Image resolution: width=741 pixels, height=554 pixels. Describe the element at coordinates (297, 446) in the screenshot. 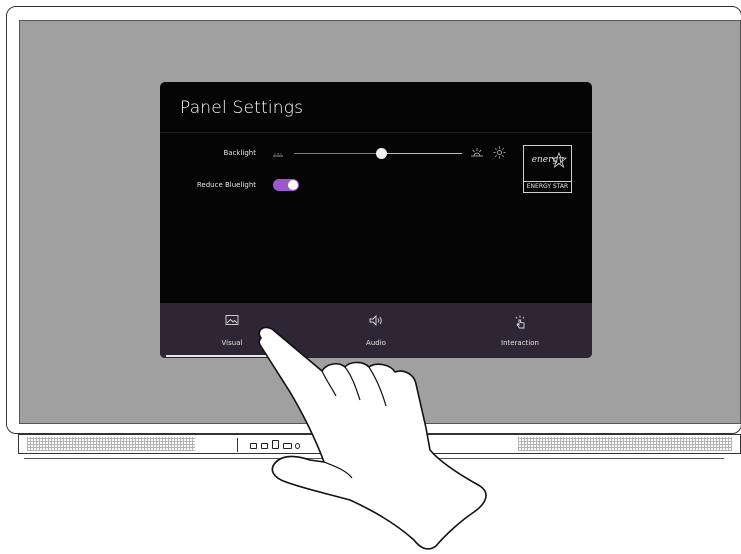

I see `audio-port-icon` at that location.